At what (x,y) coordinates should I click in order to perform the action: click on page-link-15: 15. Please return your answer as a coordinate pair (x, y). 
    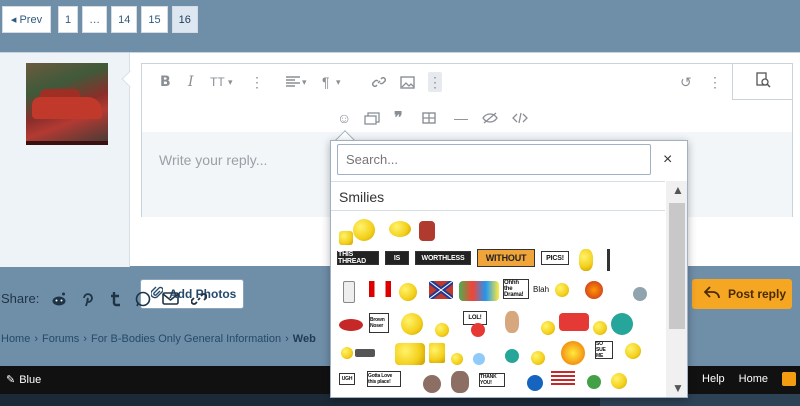
    Looking at the image, I should click on (154, 19).